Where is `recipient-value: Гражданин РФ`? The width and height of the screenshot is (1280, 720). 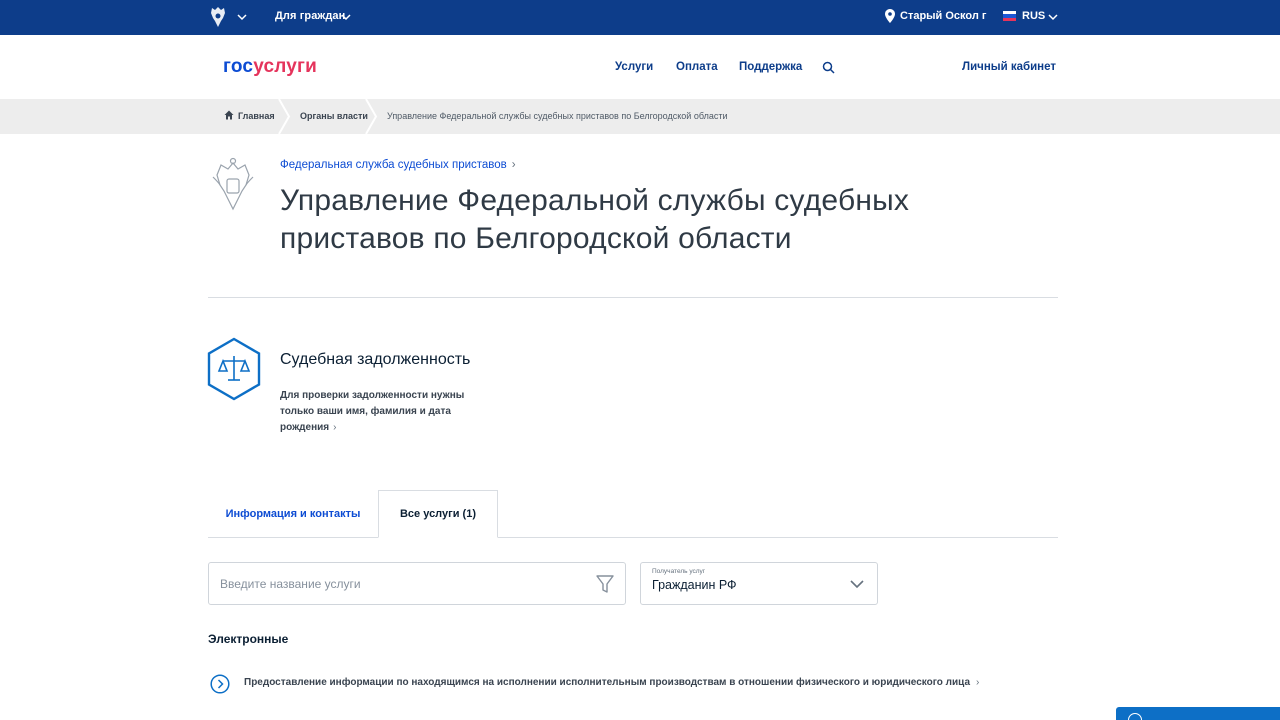 recipient-value: Гражданин РФ is located at coordinates (694, 585).